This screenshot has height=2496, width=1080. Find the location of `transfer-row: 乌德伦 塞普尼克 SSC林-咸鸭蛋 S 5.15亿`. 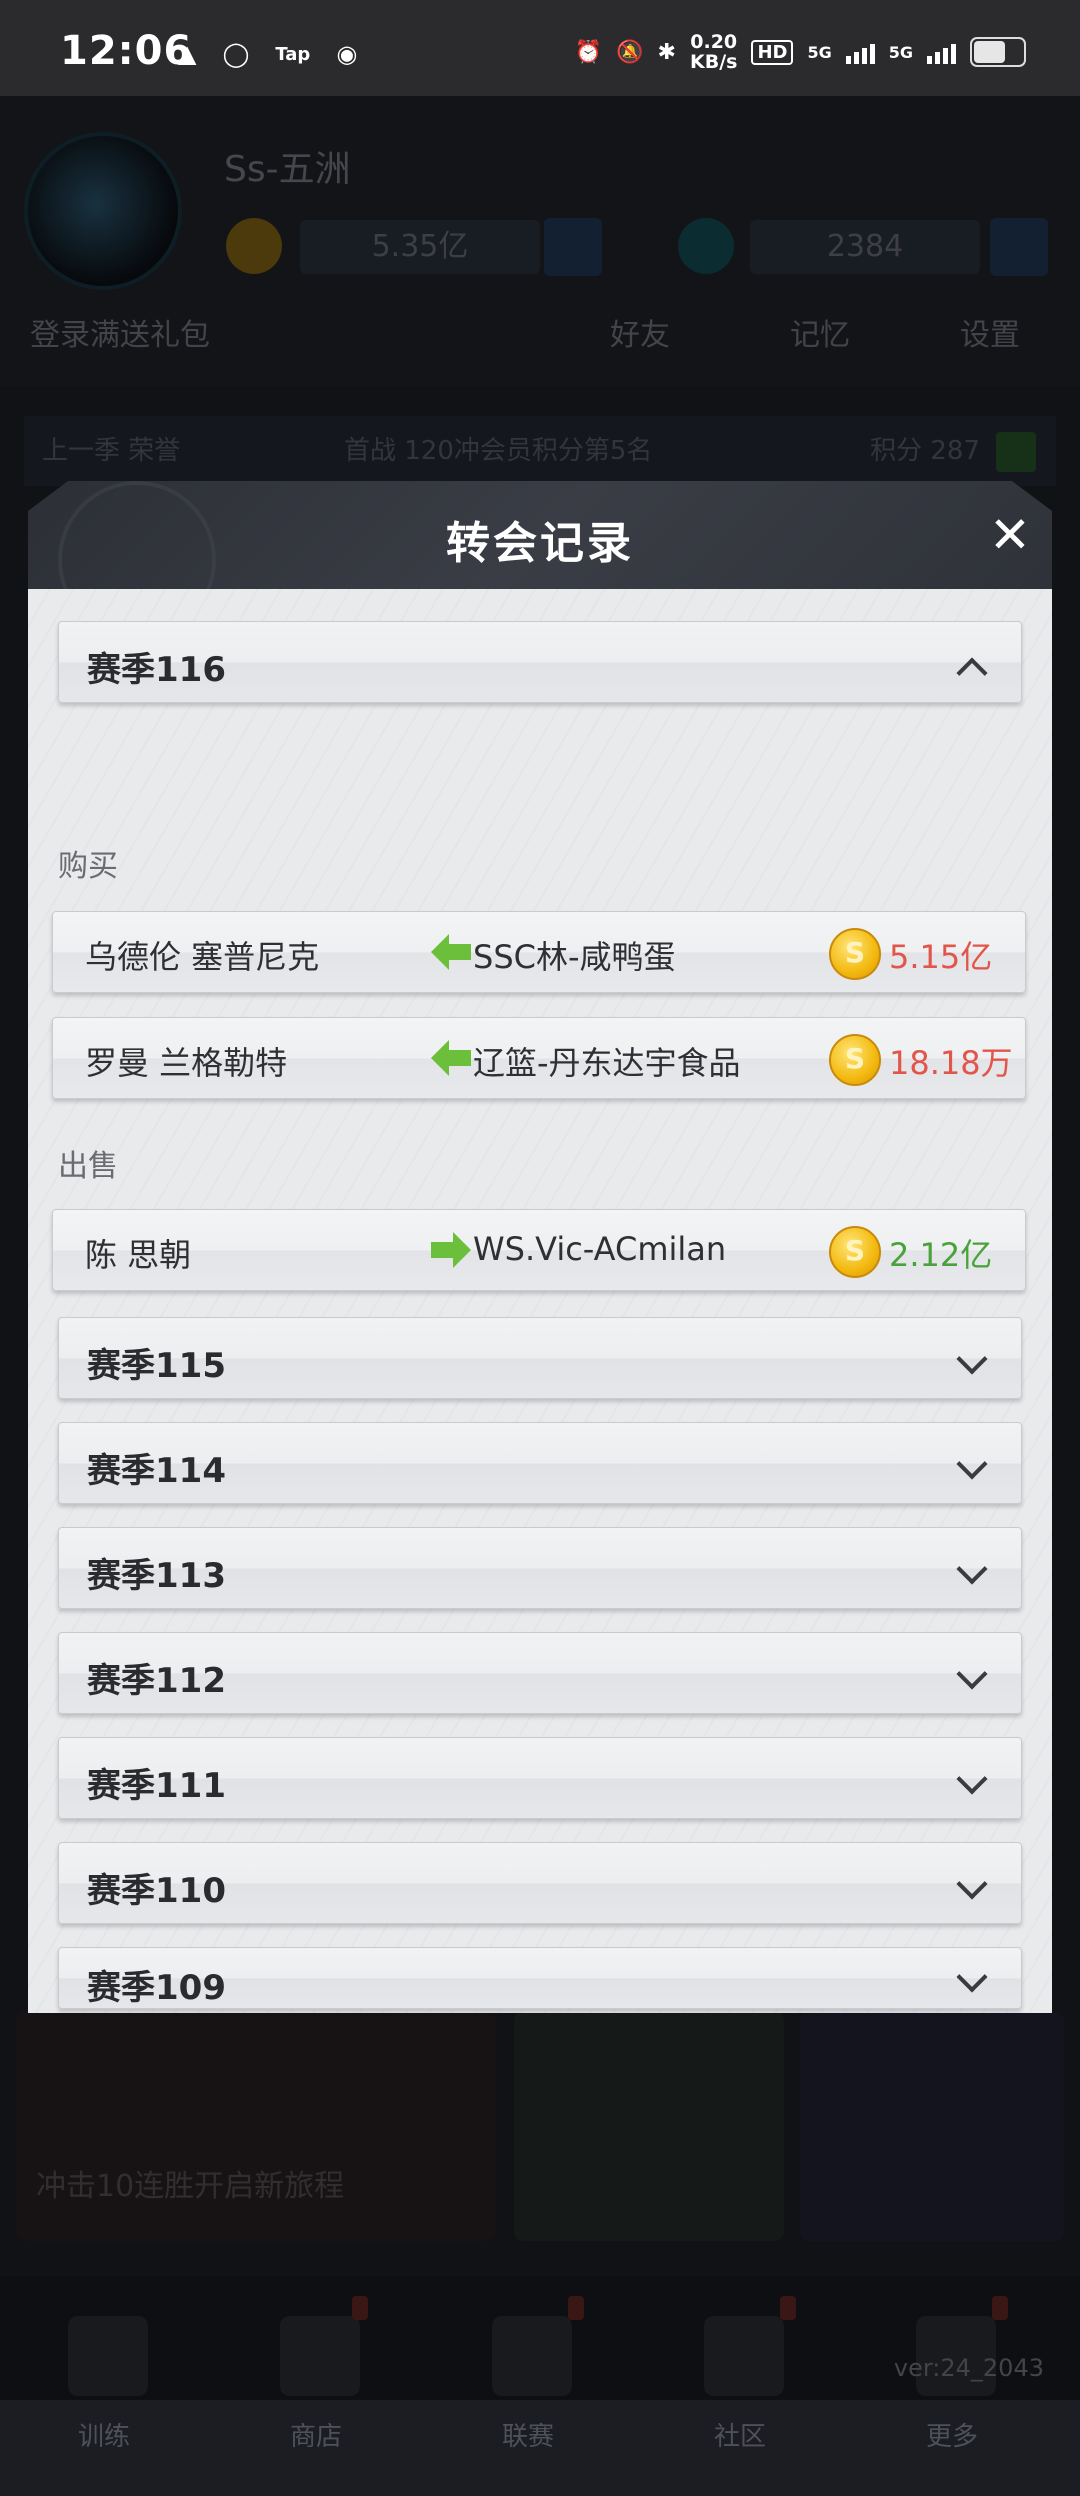

transfer-row: 乌德伦 塞普尼克 SSC林-咸鸭蛋 S 5.15亿 is located at coordinates (539, 952).